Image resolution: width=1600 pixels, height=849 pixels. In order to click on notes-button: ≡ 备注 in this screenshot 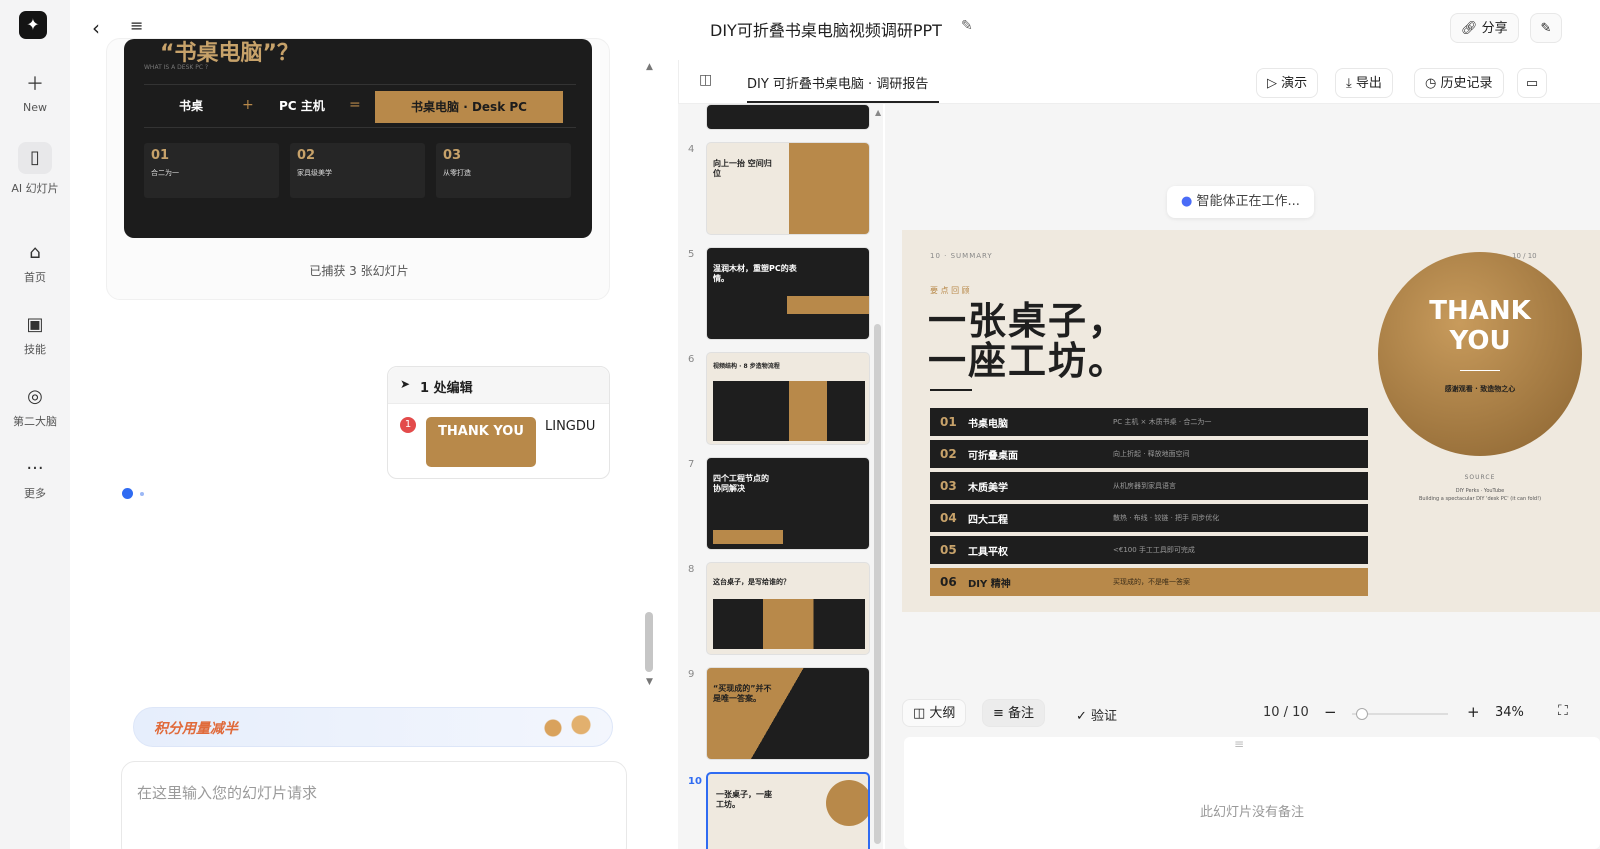, I will do `click(1014, 713)`.